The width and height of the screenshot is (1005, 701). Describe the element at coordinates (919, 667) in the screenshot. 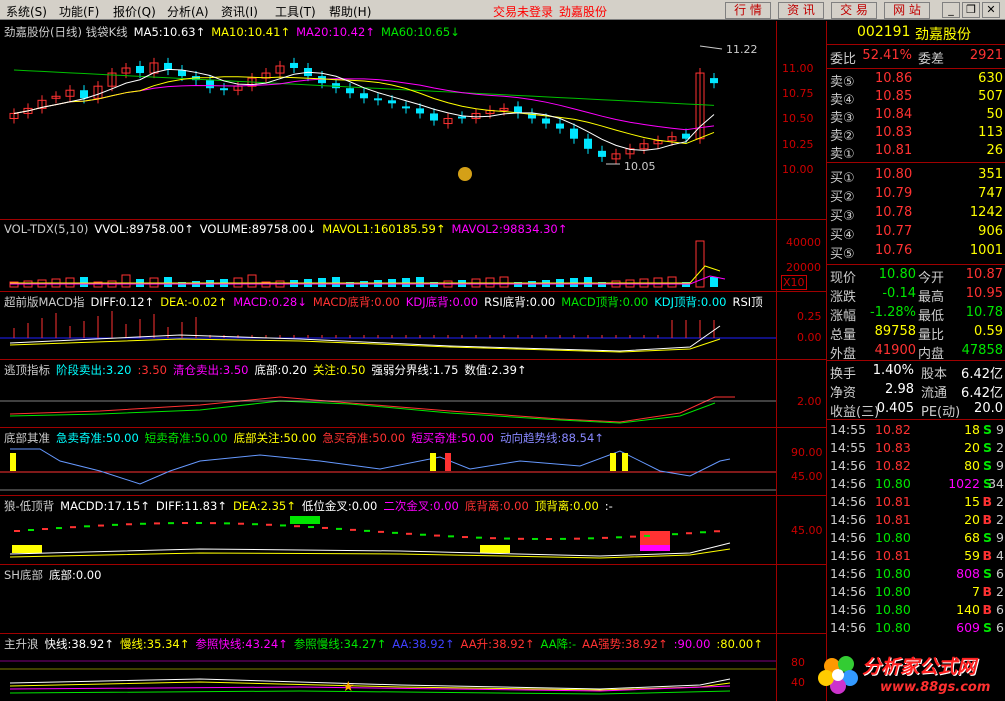

I see `watermark-text: 分析家公式网` at that location.